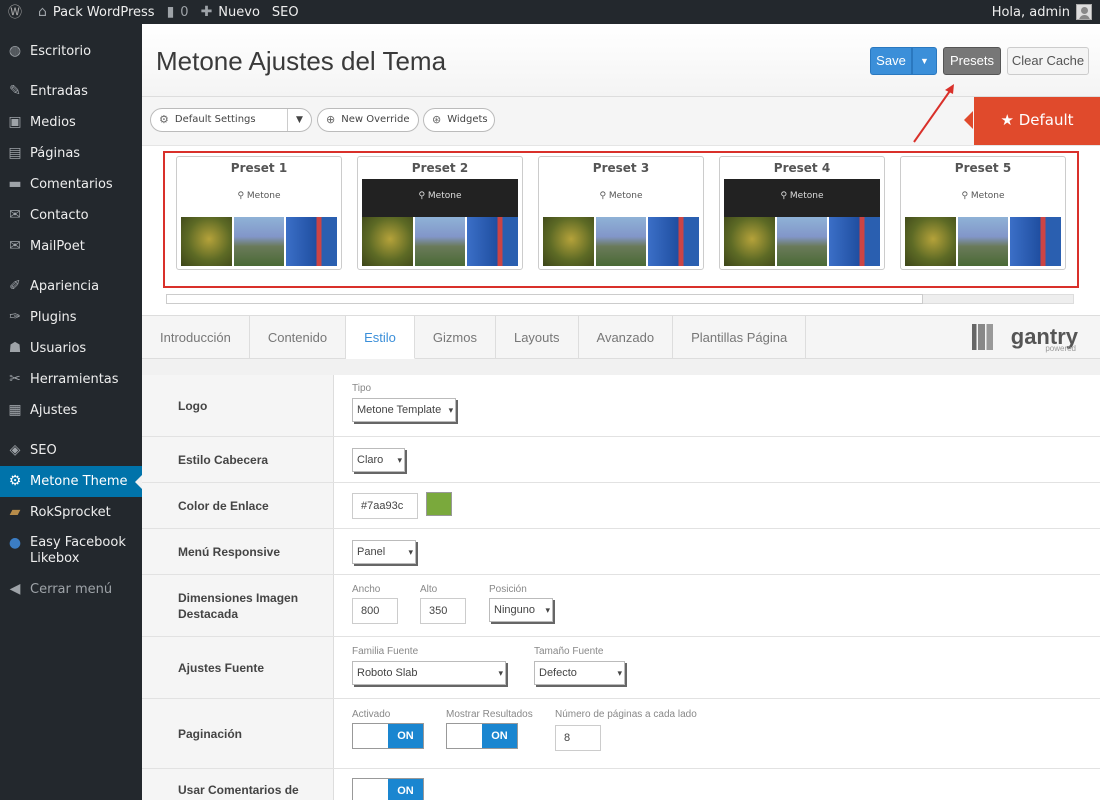  I want to click on preset-card-5: Preset 5 ⚲ Metone, so click(983, 213).